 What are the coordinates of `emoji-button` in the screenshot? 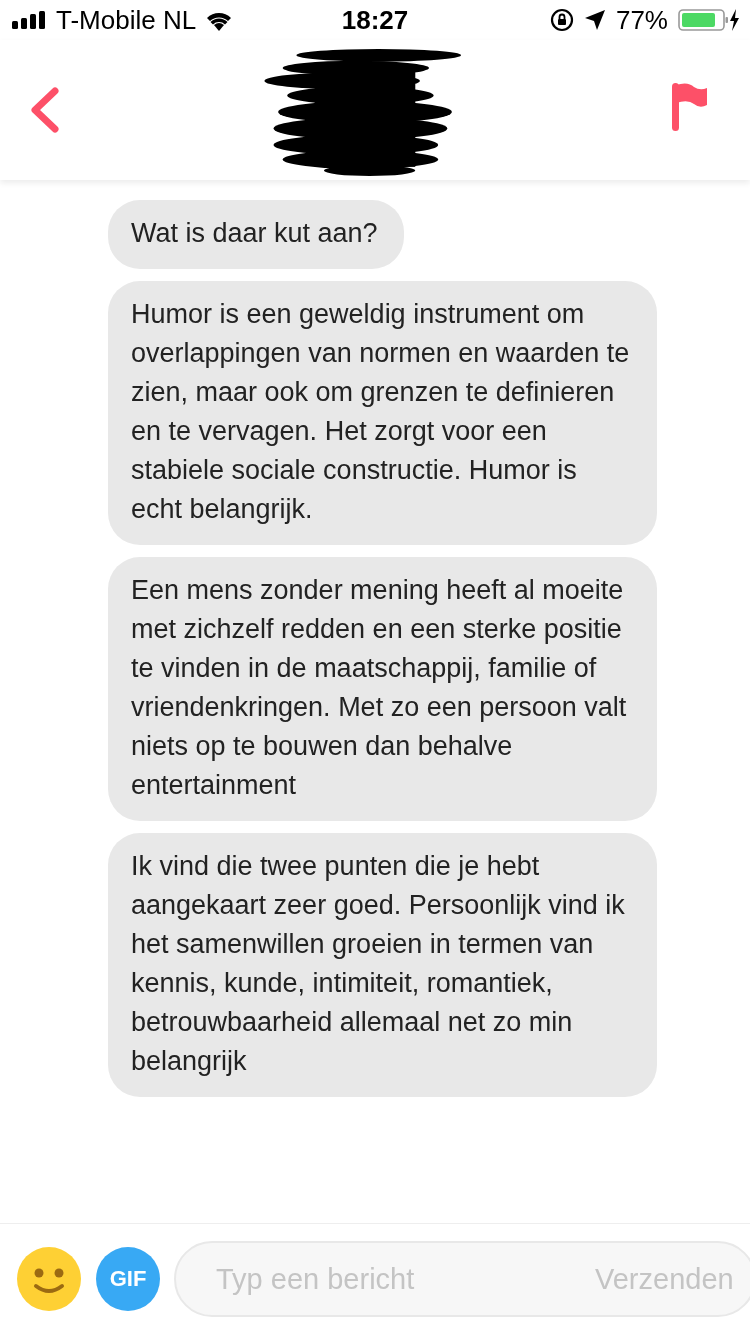 It's located at (49, 1279).